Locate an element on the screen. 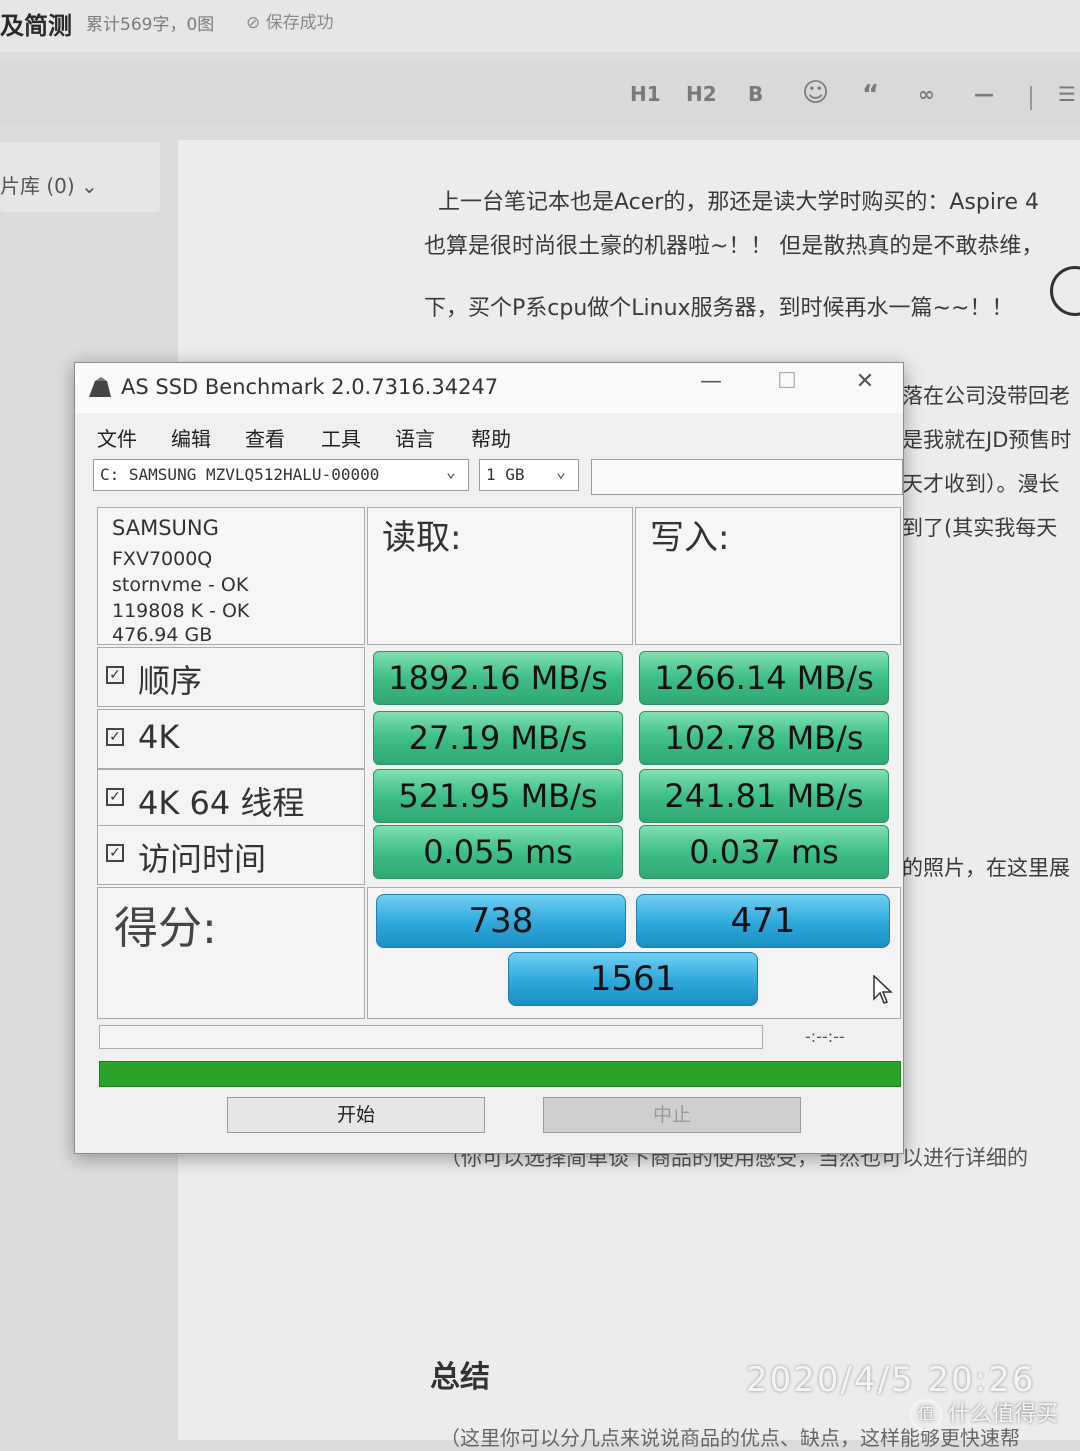  4k64-write-result: 241.81 MB/s is located at coordinates (764, 796).